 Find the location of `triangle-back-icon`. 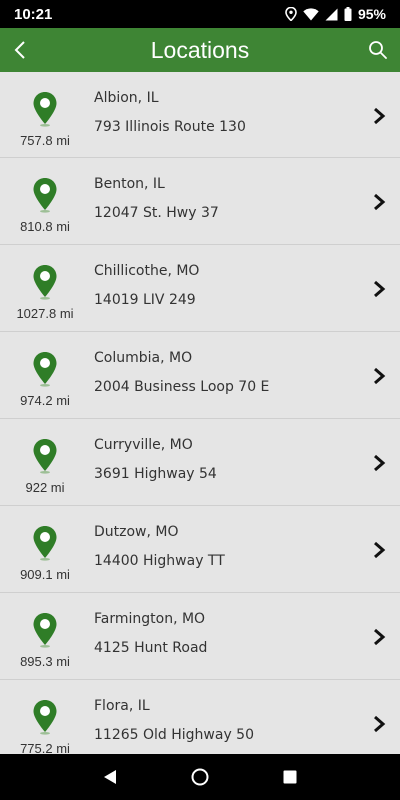

triangle-back-icon is located at coordinates (110, 777).